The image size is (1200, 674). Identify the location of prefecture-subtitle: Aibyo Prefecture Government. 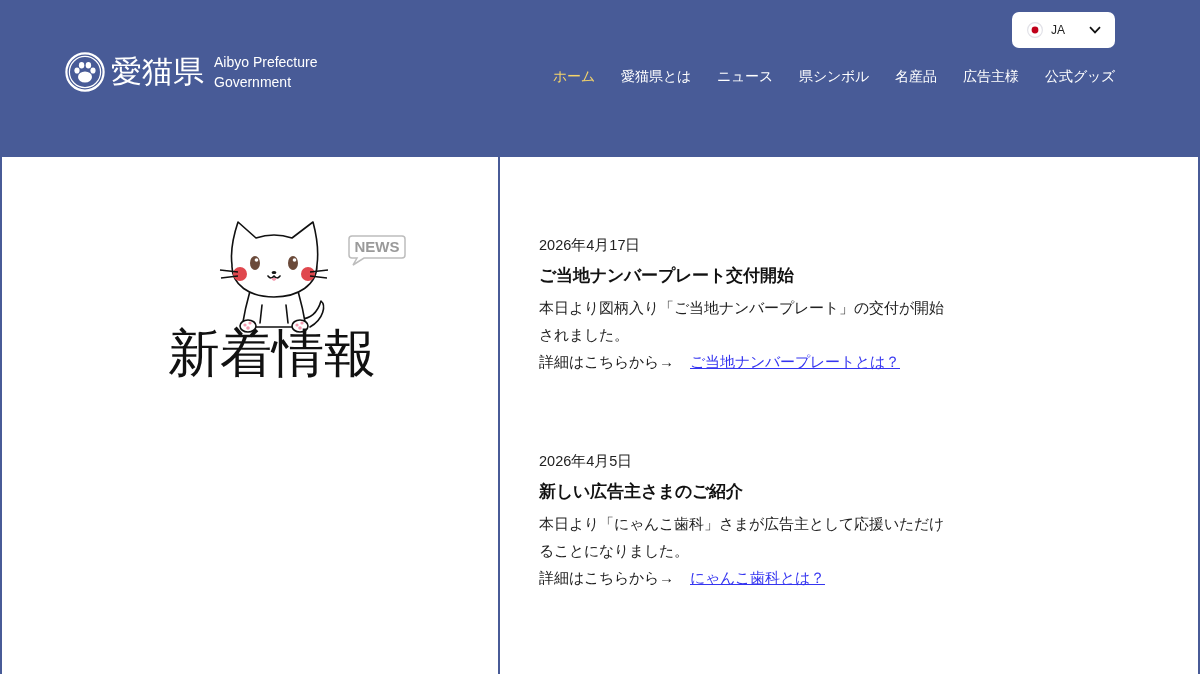
(266, 72).